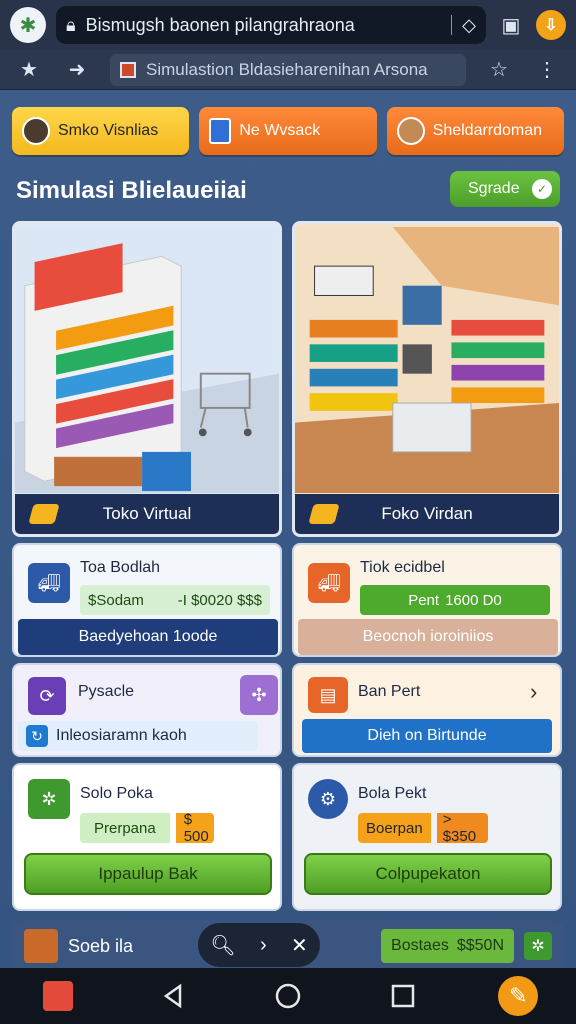 The image size is (576, 1024). What do you see at coordinates (394, 828) in the screenshot?
I see `price-label: Boerpan` at bounding box center [394, 828].